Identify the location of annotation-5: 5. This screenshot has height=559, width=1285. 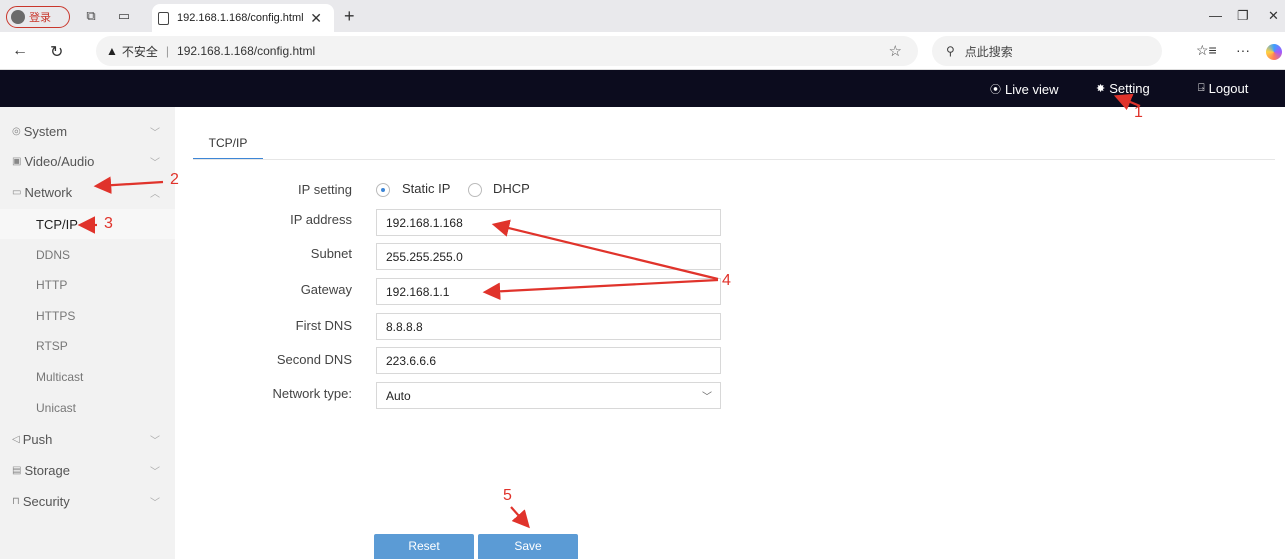
(507, 495).